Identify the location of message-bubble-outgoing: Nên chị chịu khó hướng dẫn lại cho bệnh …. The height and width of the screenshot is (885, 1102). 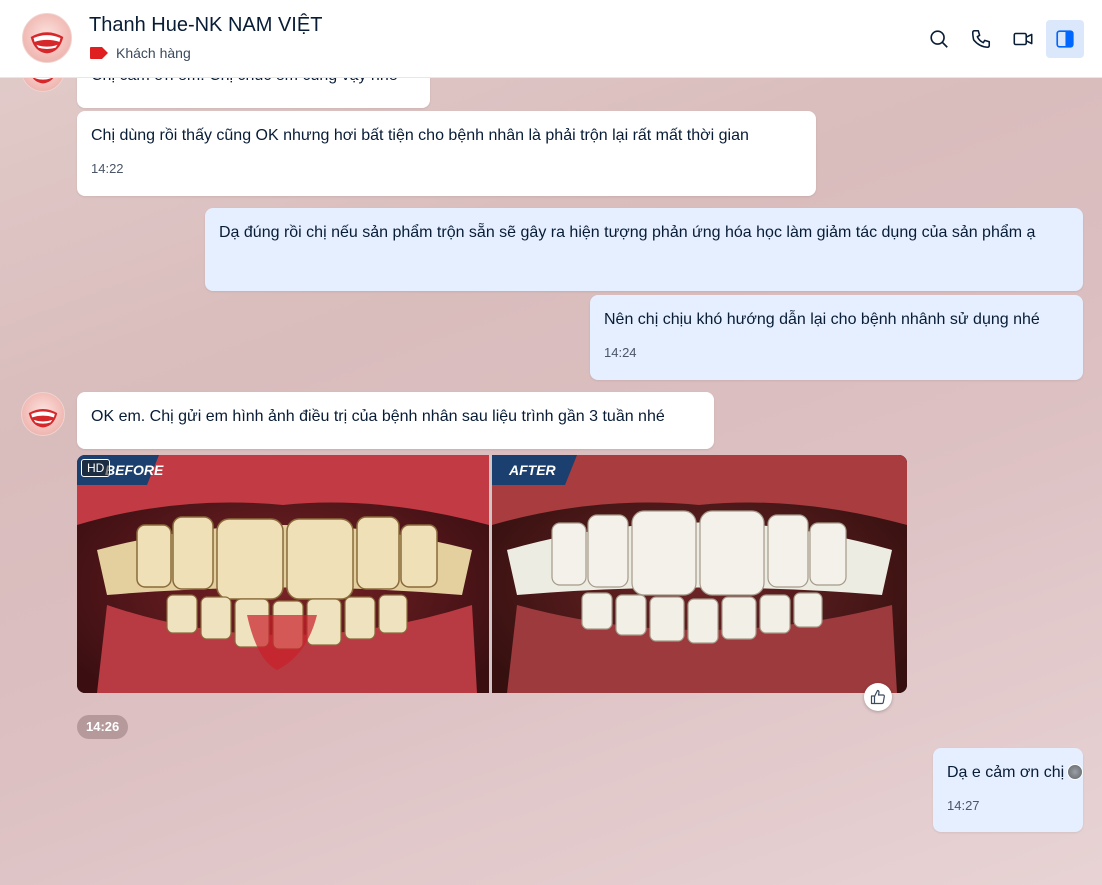
(836, 337).